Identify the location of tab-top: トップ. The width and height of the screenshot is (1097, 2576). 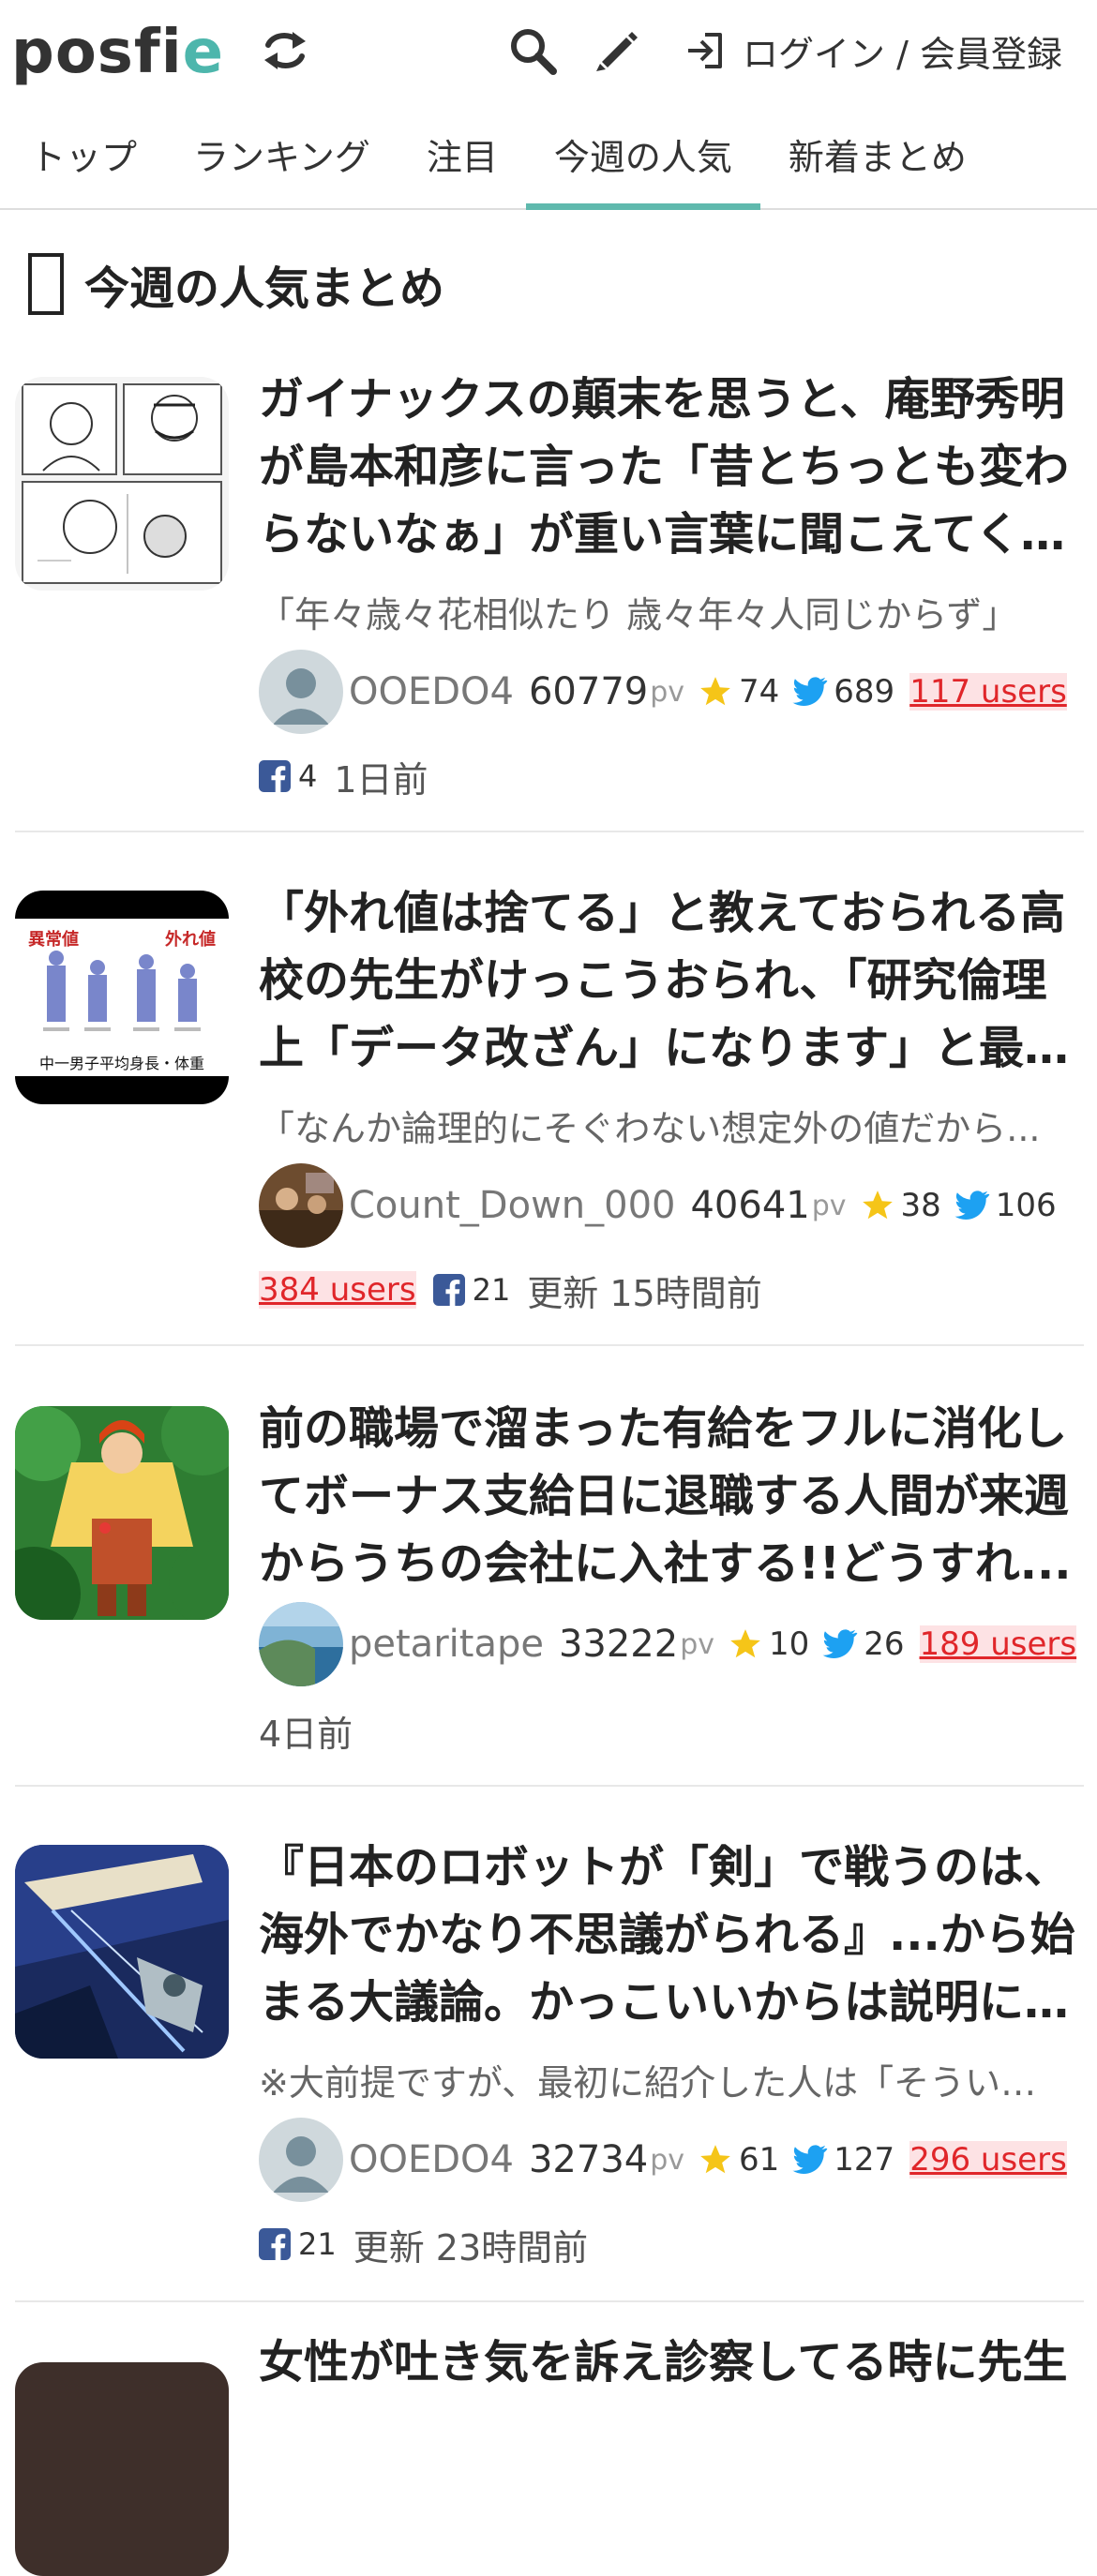
(82, 161).